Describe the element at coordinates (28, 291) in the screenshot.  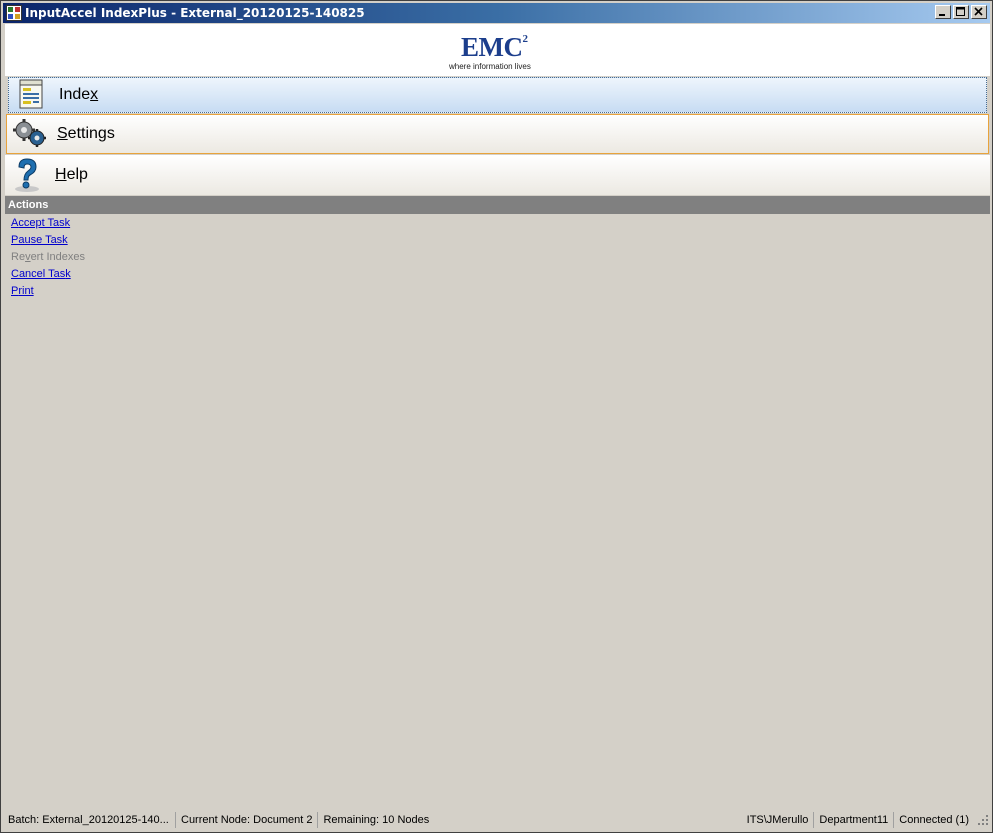
I see `print-post: int` at that location.